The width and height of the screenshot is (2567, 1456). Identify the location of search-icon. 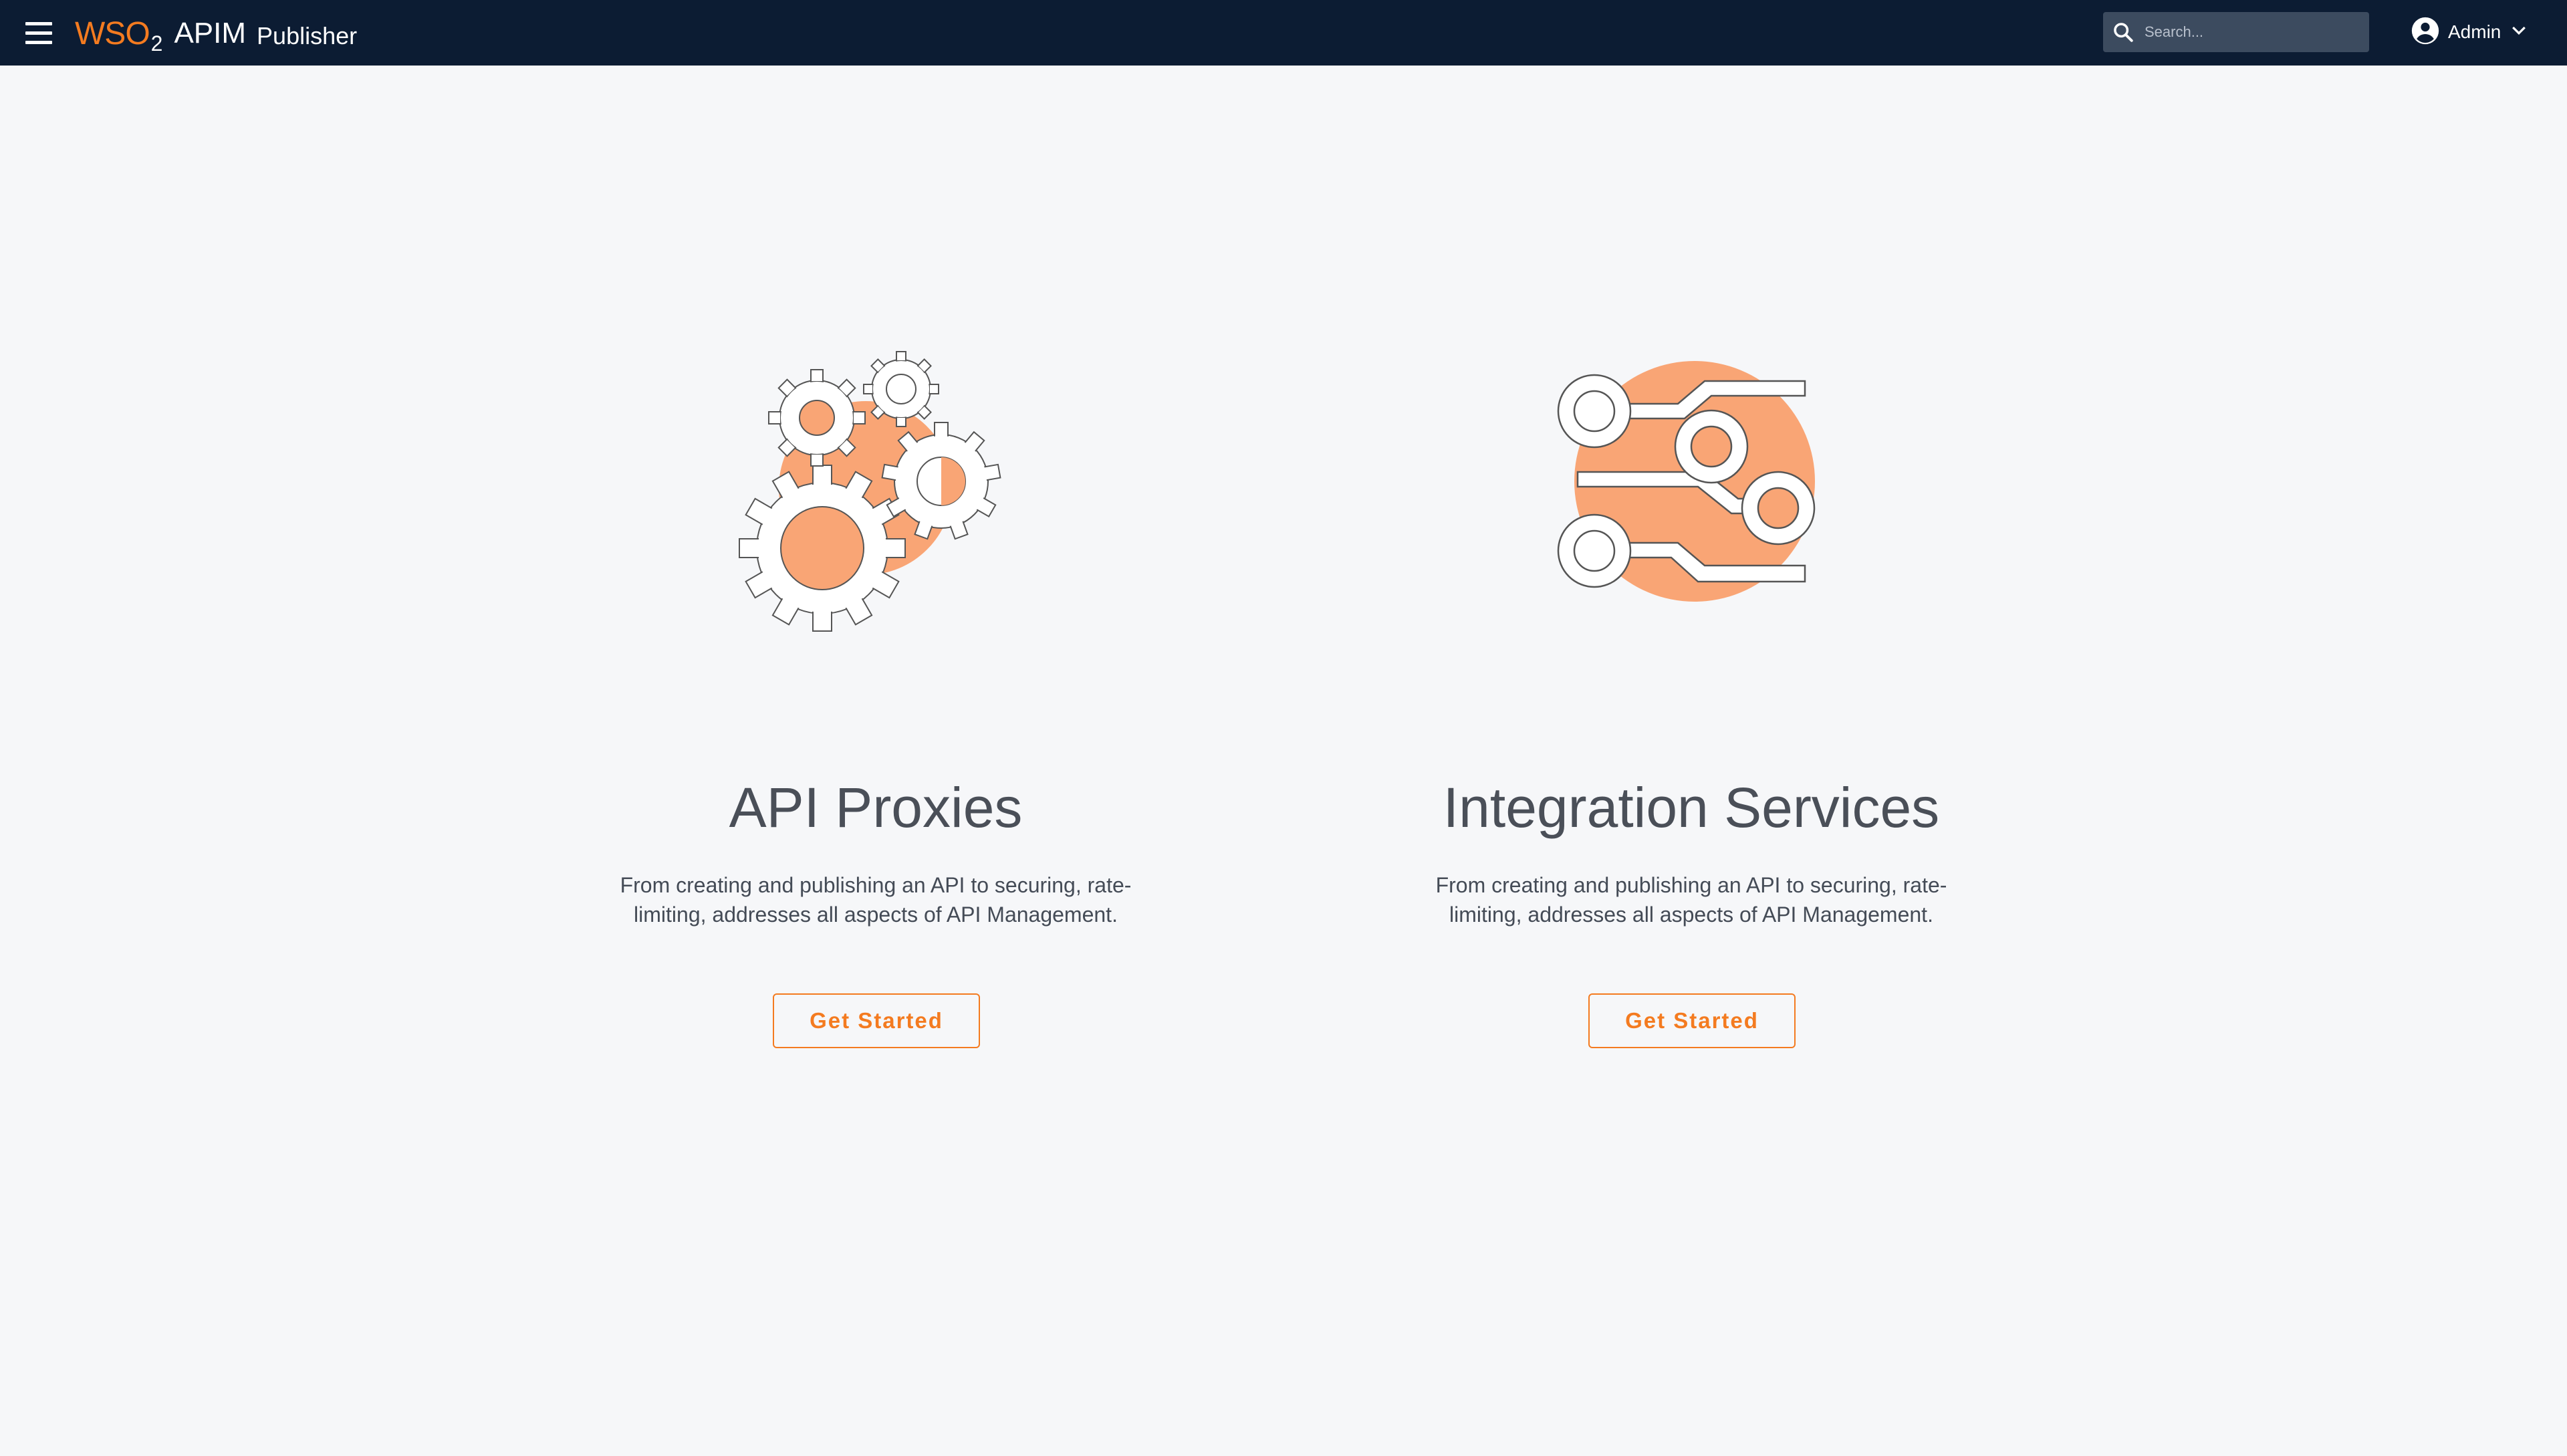
(2123, 32).